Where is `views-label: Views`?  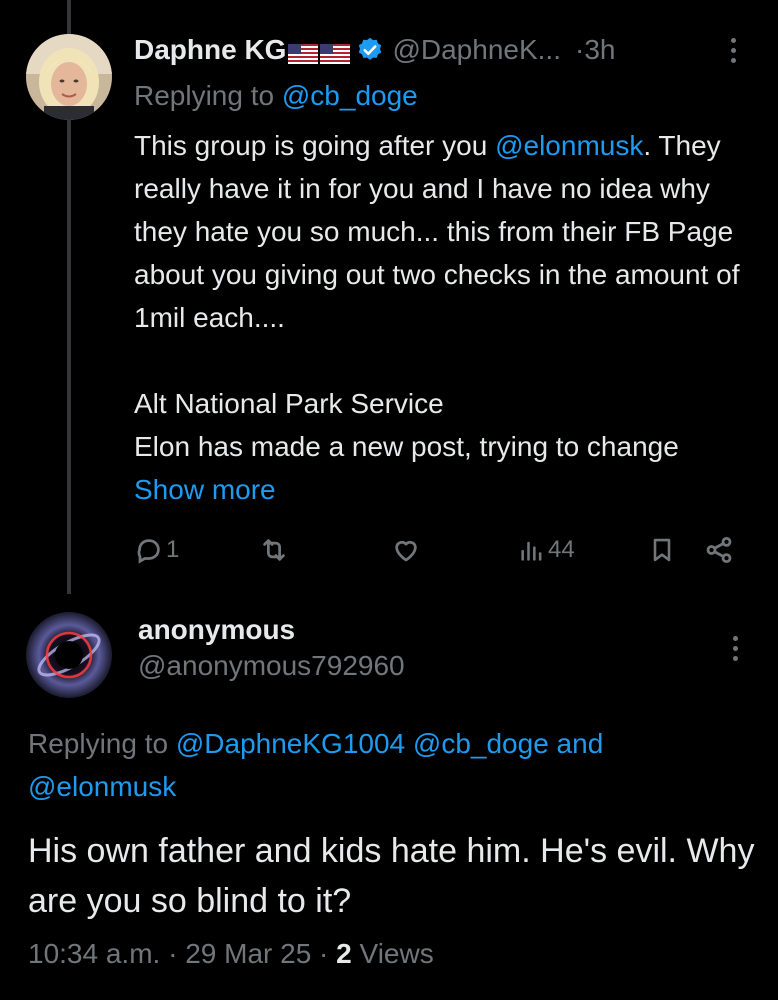
views-label: Views is located at coordinates (392, 953).